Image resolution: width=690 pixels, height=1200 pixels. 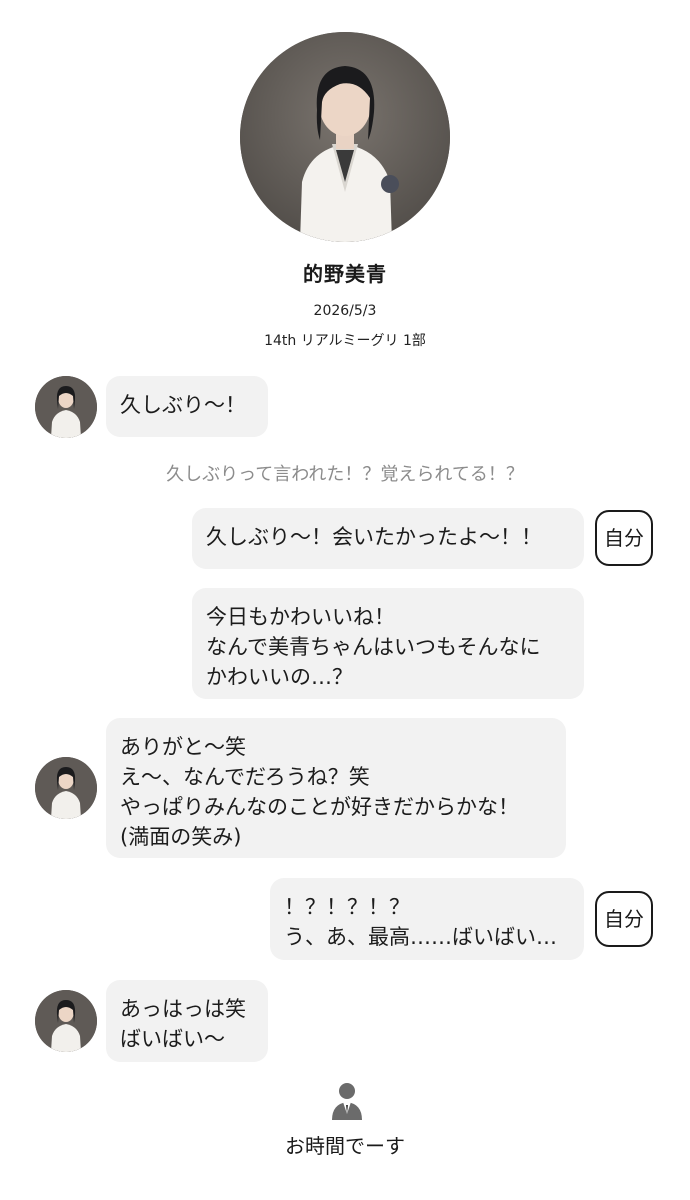 What do you see at coordinates (319, 807) in the screenshot?
I see `message-text: やっぱりみんなのことが好きだからかな！` at bounding box center [319, 807].